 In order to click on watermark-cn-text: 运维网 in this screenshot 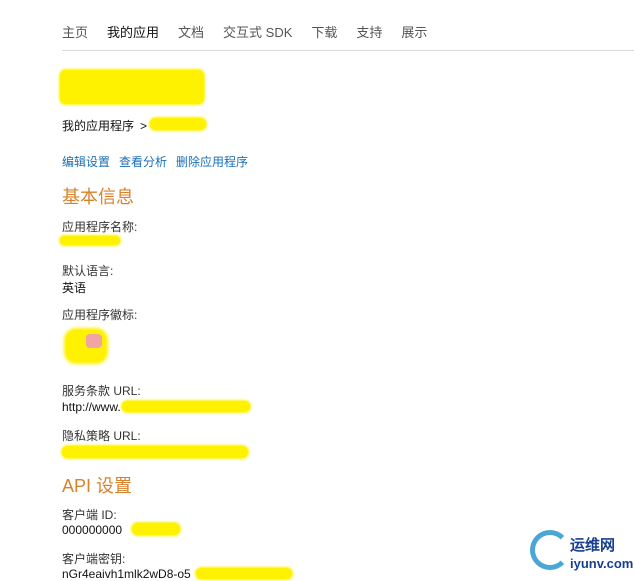, I will do `click(593, 545)`.